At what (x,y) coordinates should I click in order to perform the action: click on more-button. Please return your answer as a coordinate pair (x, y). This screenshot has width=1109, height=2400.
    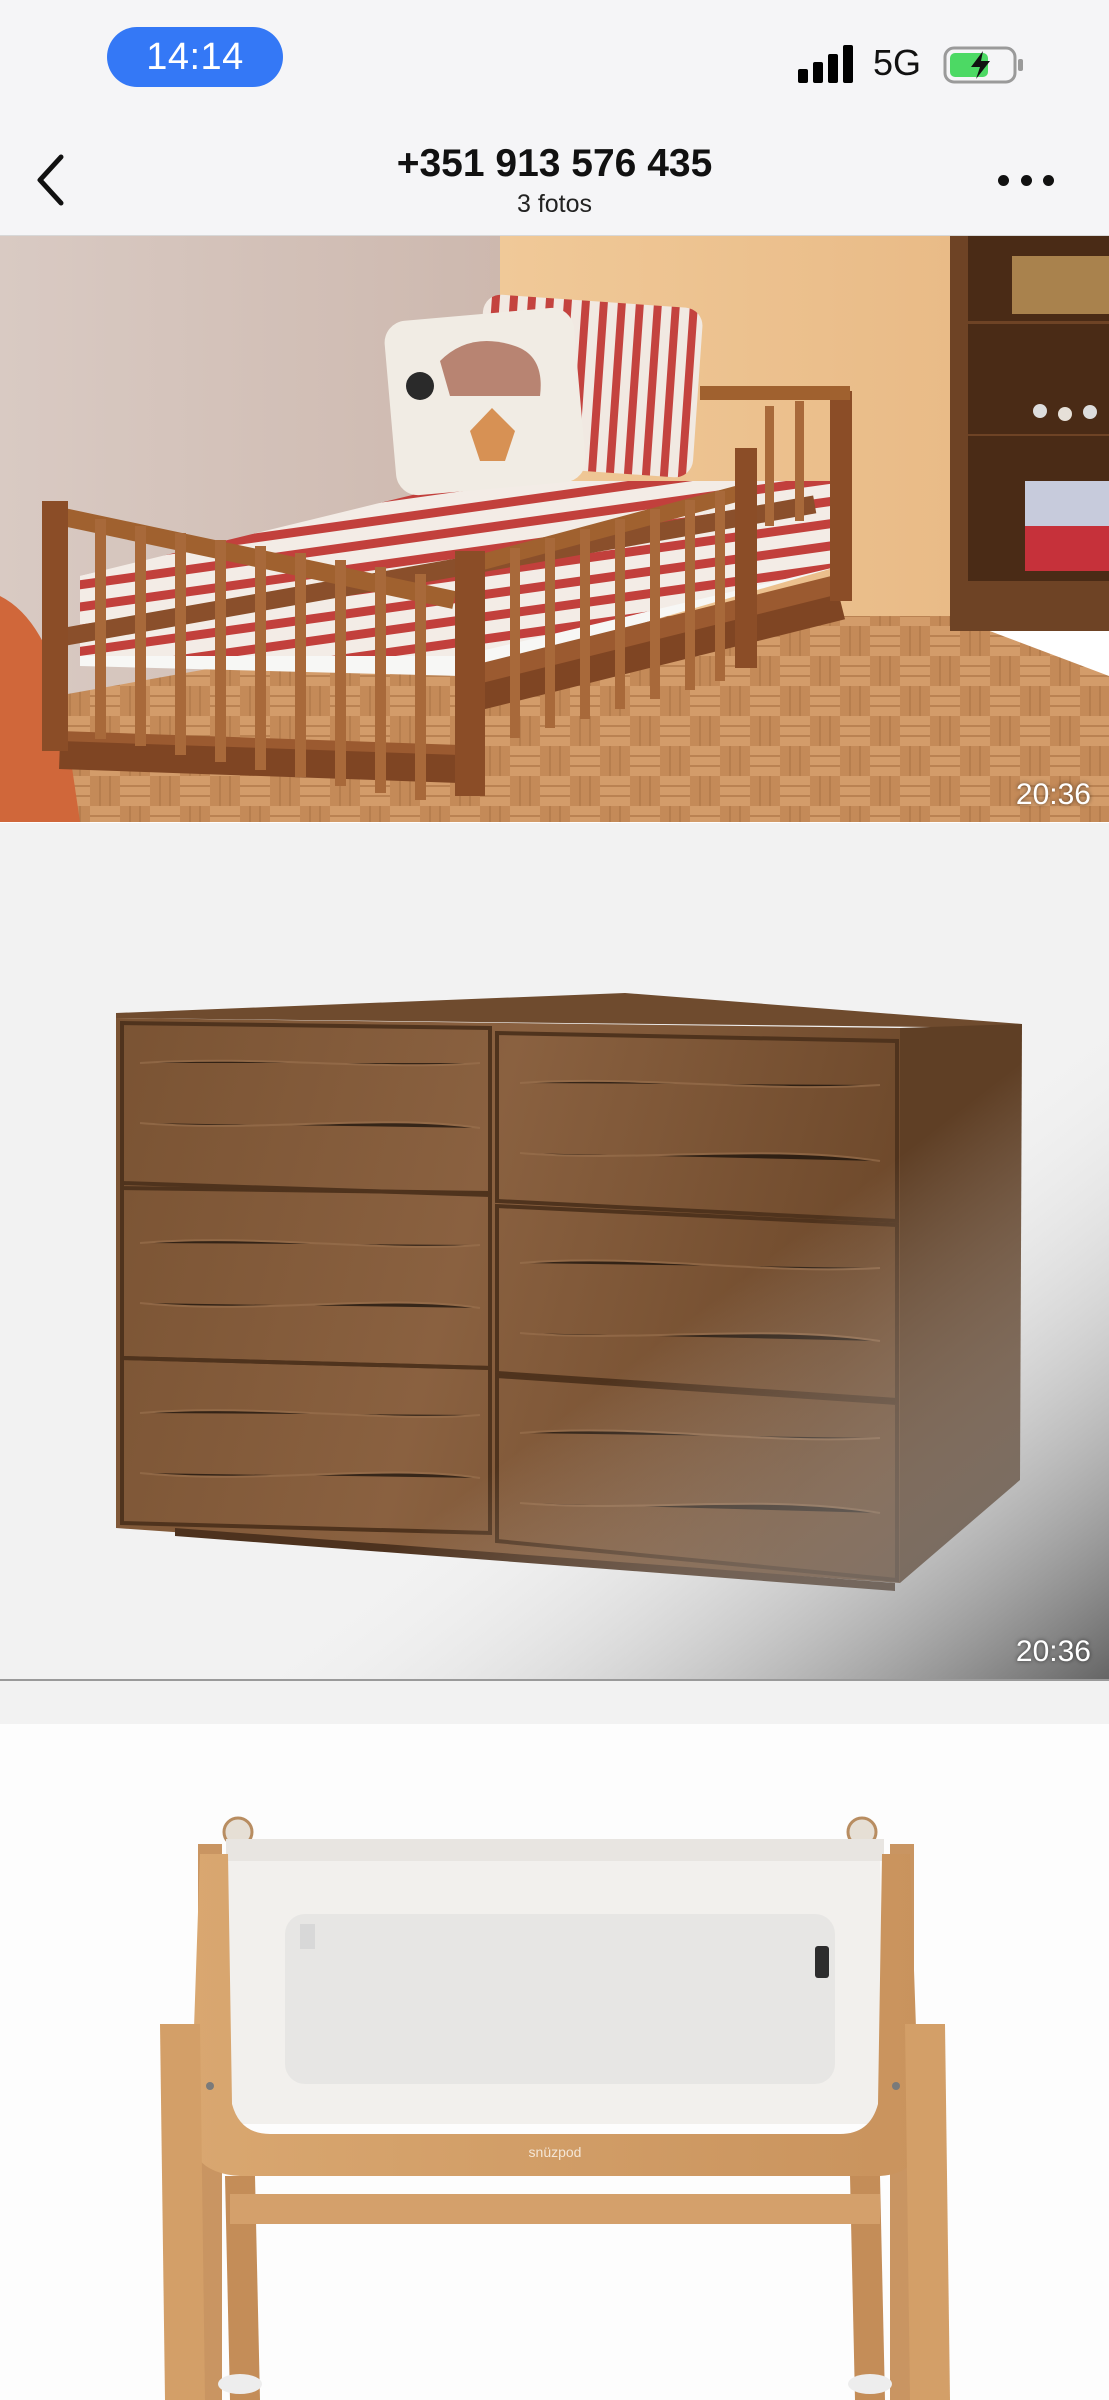
    Looking at the image, I should click on (1026, 180).